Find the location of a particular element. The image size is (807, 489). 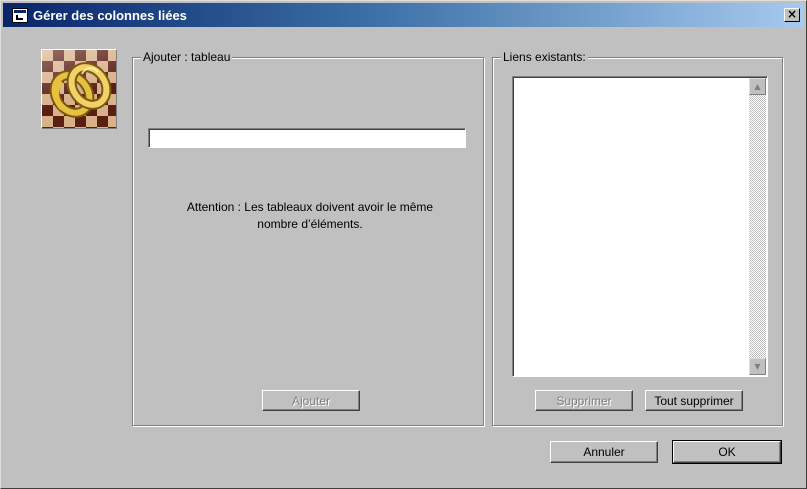

links-scrollbar: ▲ ▼ is located at coordinates (757, 226).